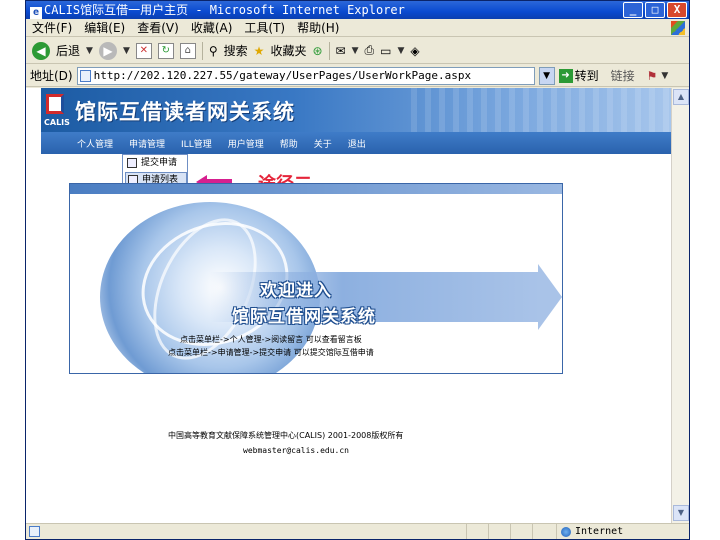 The width and height of the screenshot is (720, 540). What do you see at coordinates (288, 50) in the screenshot?
I see `favorites-button: 收藏夹` at bounding box center [288, 50].